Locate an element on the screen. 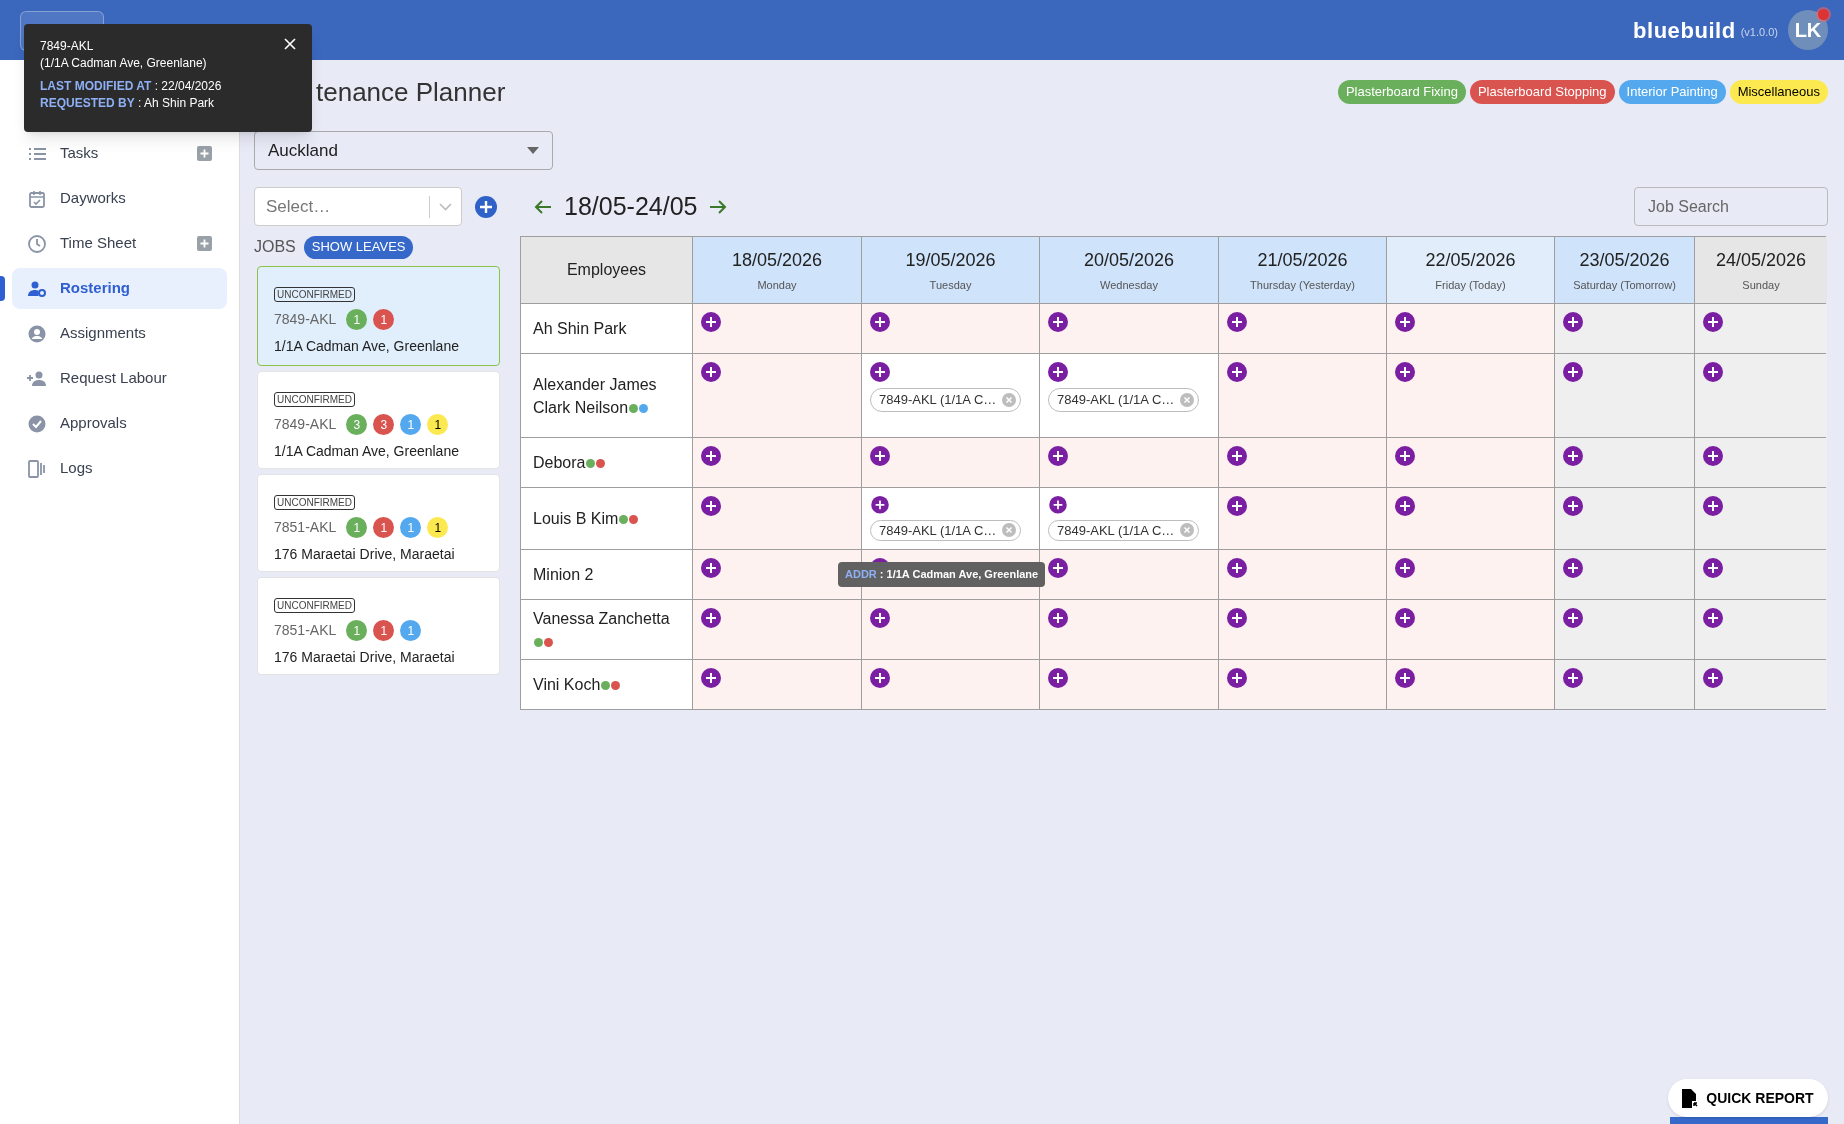 The height and width of the screenshot is (1124, 1844). job-card: UNCONFIRMED 7851-AKL 1 1 1 1 176 Maraetai Drive, Maraetai is located at coordinates (378, 523).